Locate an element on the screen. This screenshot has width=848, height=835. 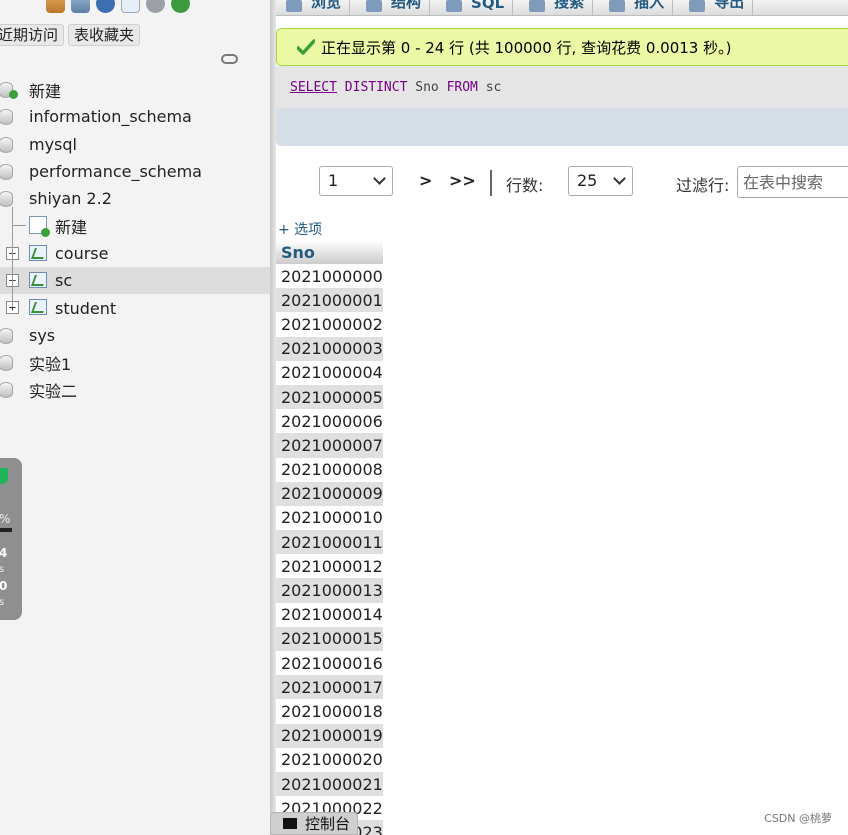
cell-sno: 2021000009 is located at coordinates (329, 493).